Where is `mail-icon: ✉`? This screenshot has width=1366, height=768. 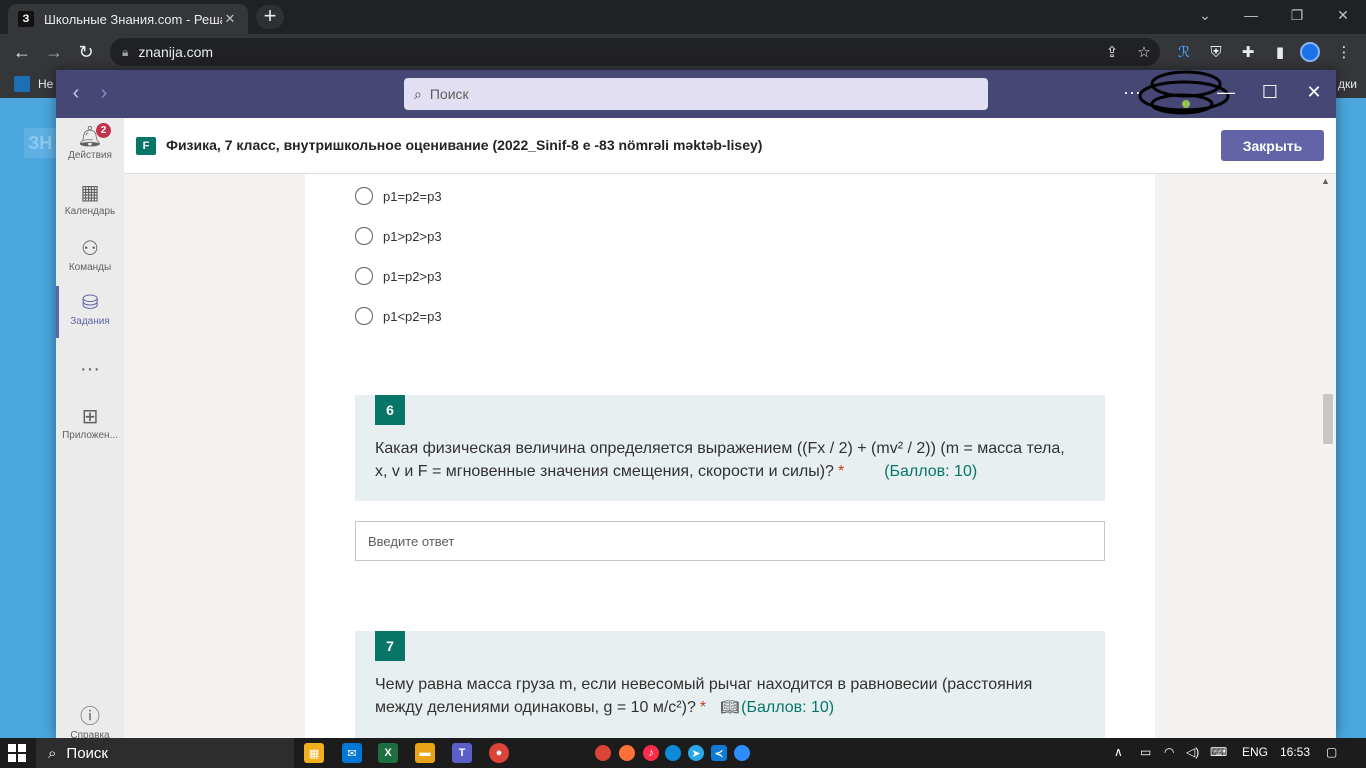 mail-icon: ✉ is located at coordinates (352, 753).